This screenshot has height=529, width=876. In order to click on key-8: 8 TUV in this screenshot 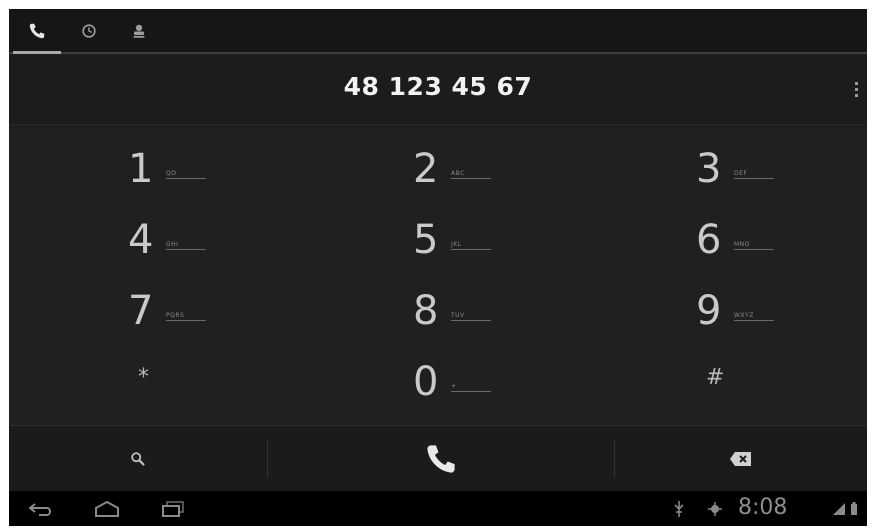, I will do `click(453, 313)`.